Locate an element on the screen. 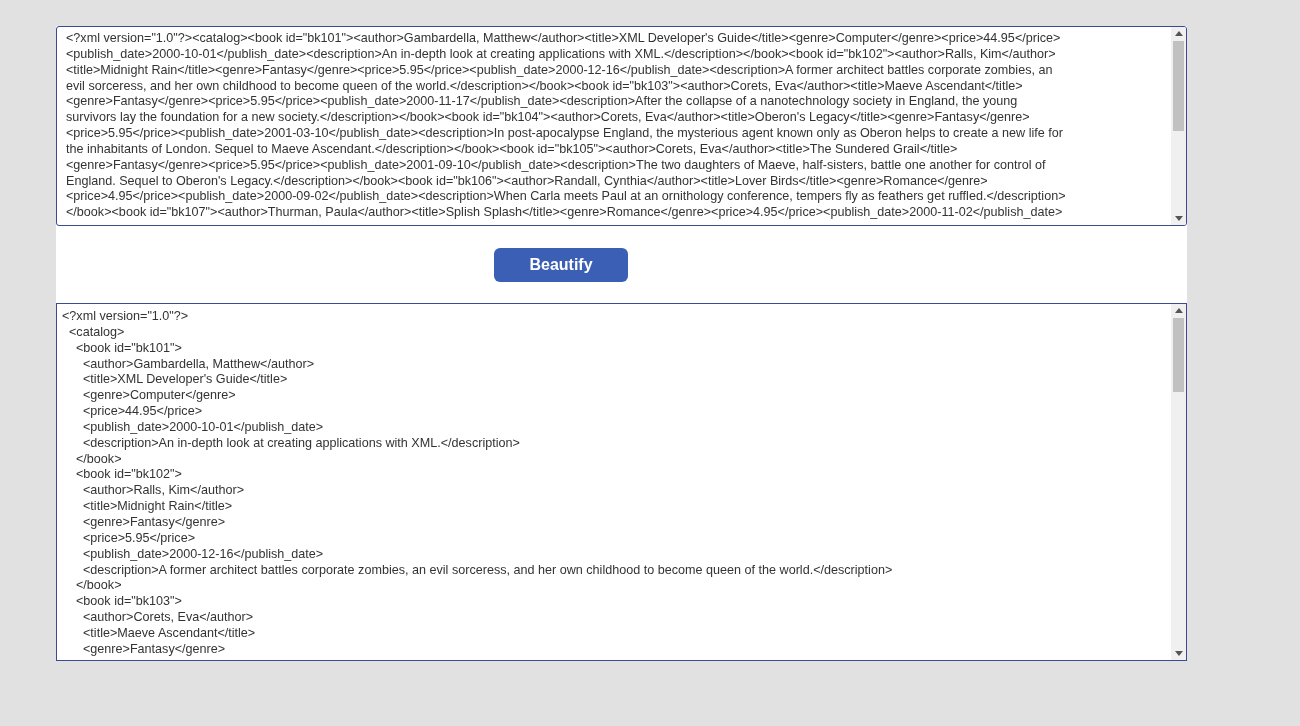 This screenshot has width=1300, height=726. text-line: <book id="bk103"> is located at coordinates (129, 602).